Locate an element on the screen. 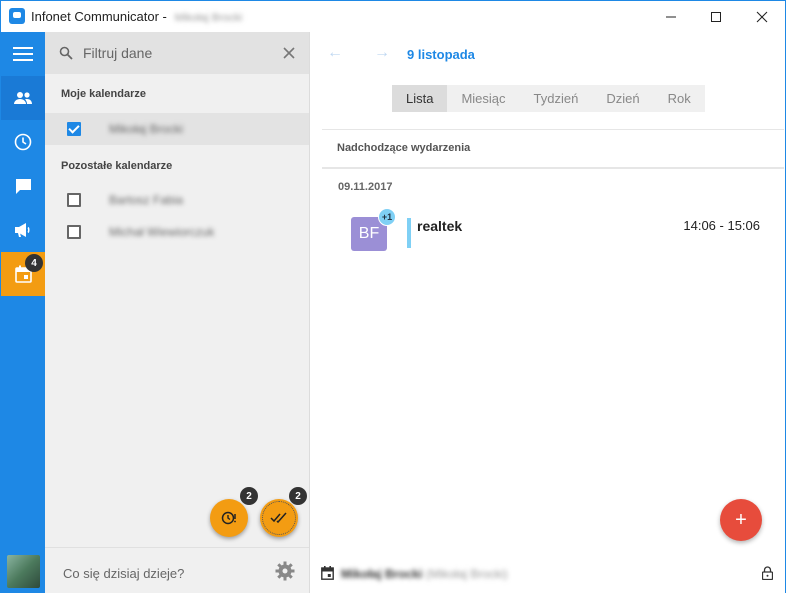  menu-button is located at coordinates (23, 54).